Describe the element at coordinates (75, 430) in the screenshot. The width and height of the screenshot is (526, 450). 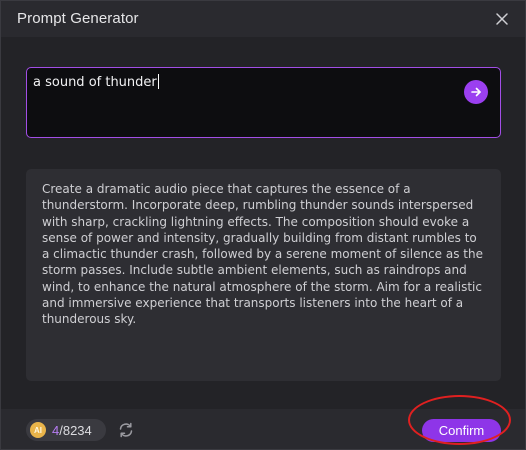
I see `credits-total: /8234` at that location.